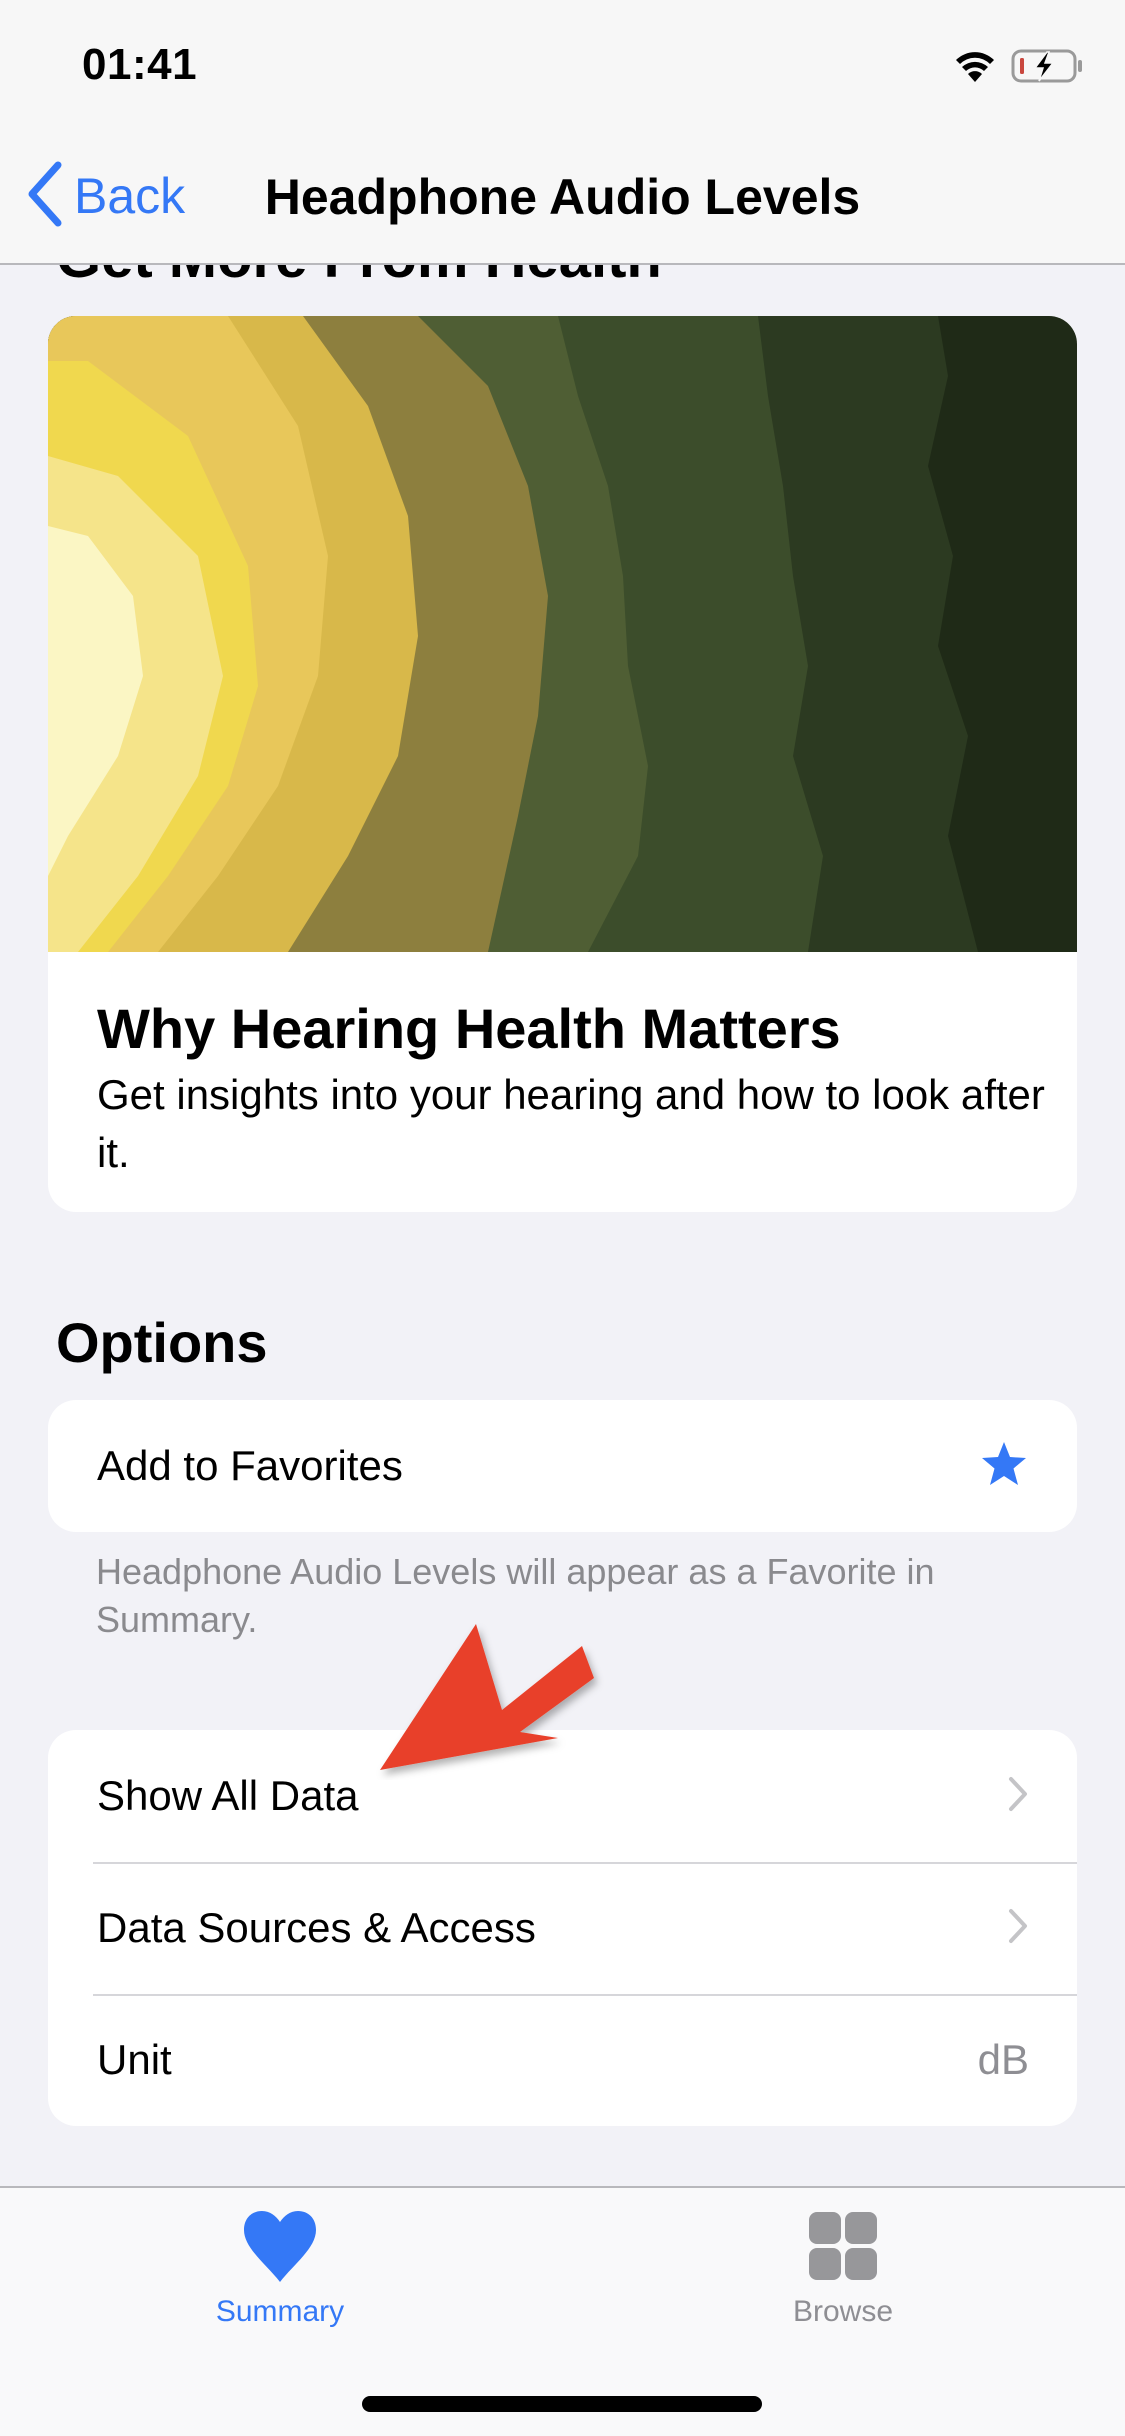 This screenshot has width=1125, height=2436. I want to click on favorites-card: Add to Favorites, so click(562, 1466).